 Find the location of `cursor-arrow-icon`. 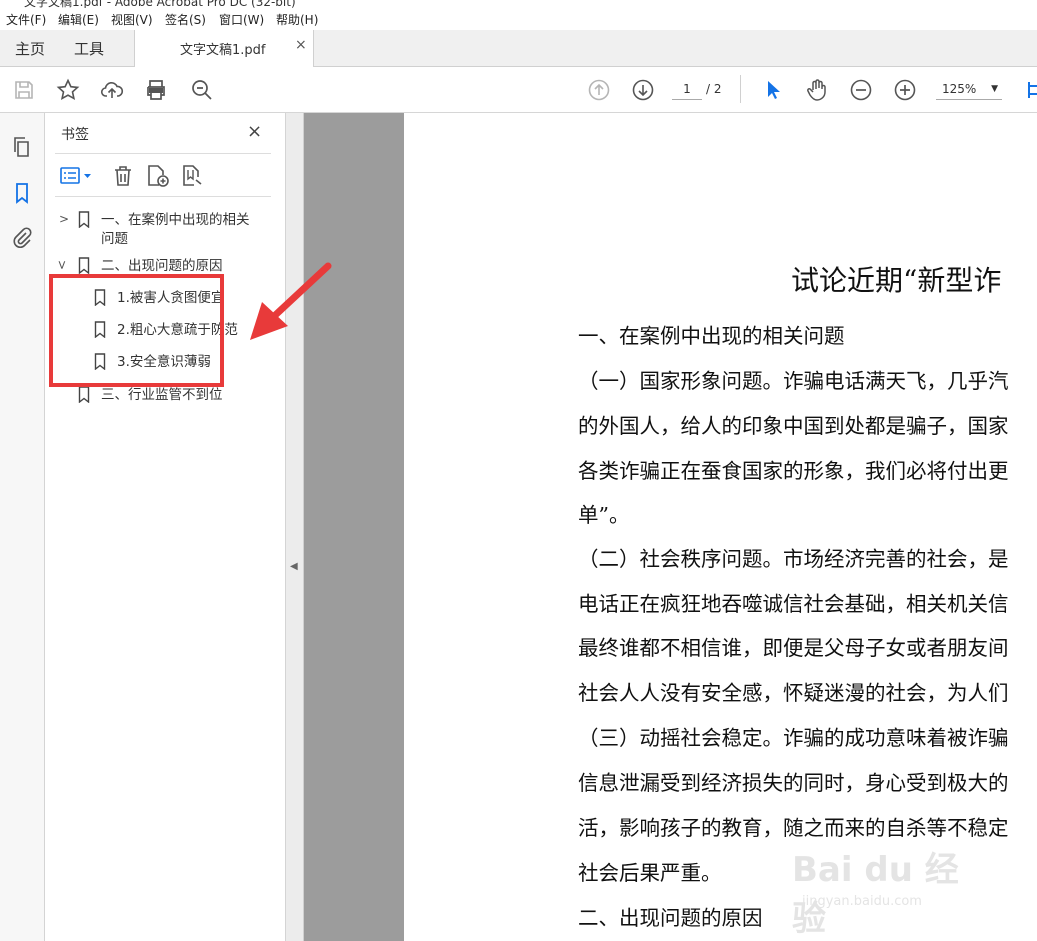

cursor-arrow-icon is located at coordinates (774, 90).